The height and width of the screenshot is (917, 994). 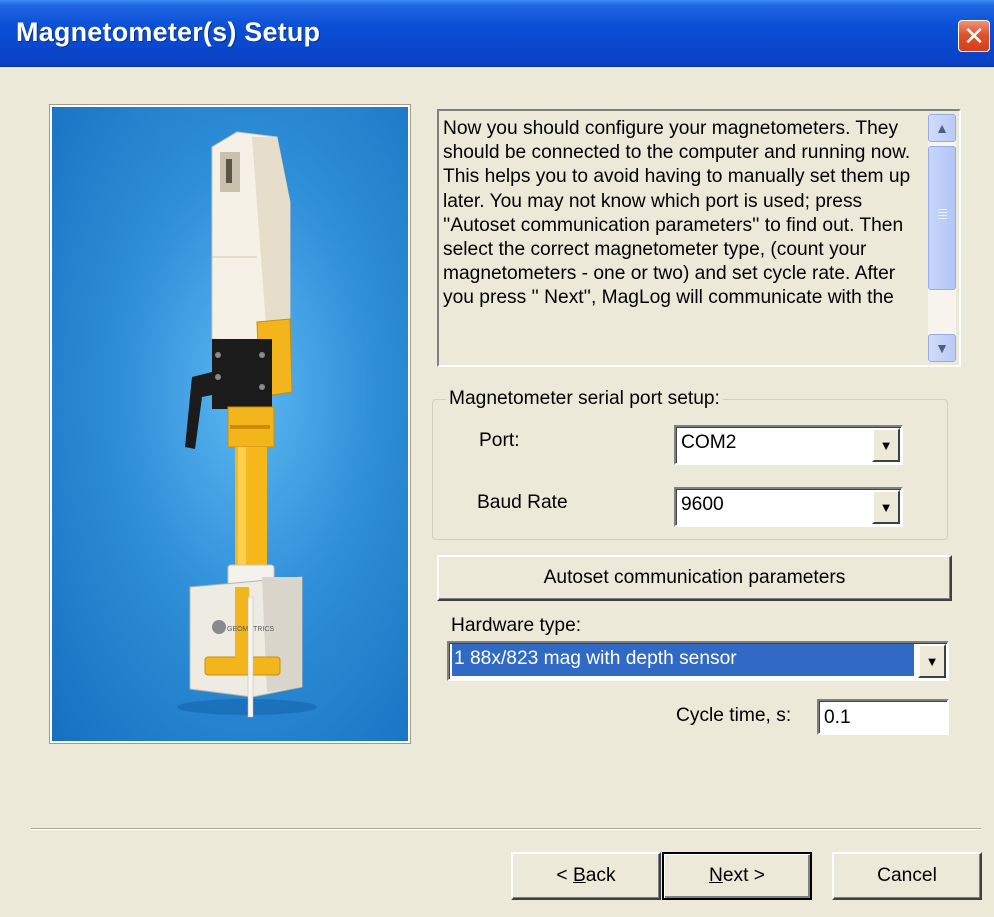 I want to click on chevron-up-icon: ▲, so click(x=942, y=128).